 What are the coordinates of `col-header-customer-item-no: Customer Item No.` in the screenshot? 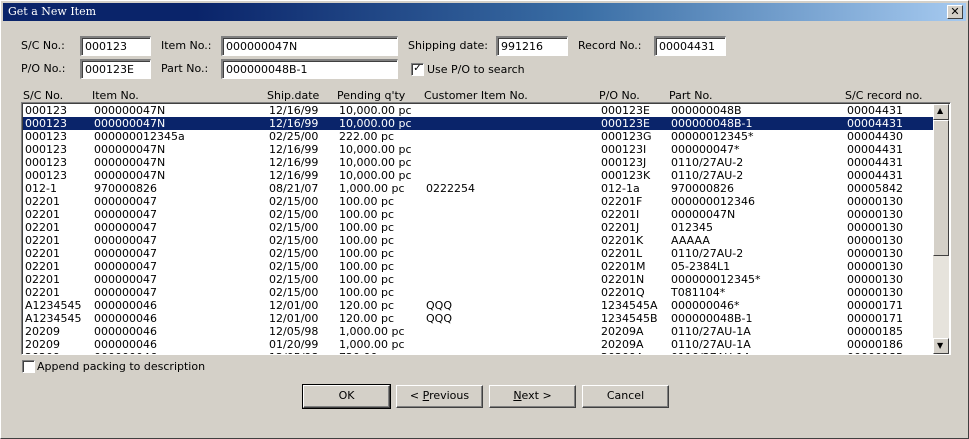 It's located at (476, 95).